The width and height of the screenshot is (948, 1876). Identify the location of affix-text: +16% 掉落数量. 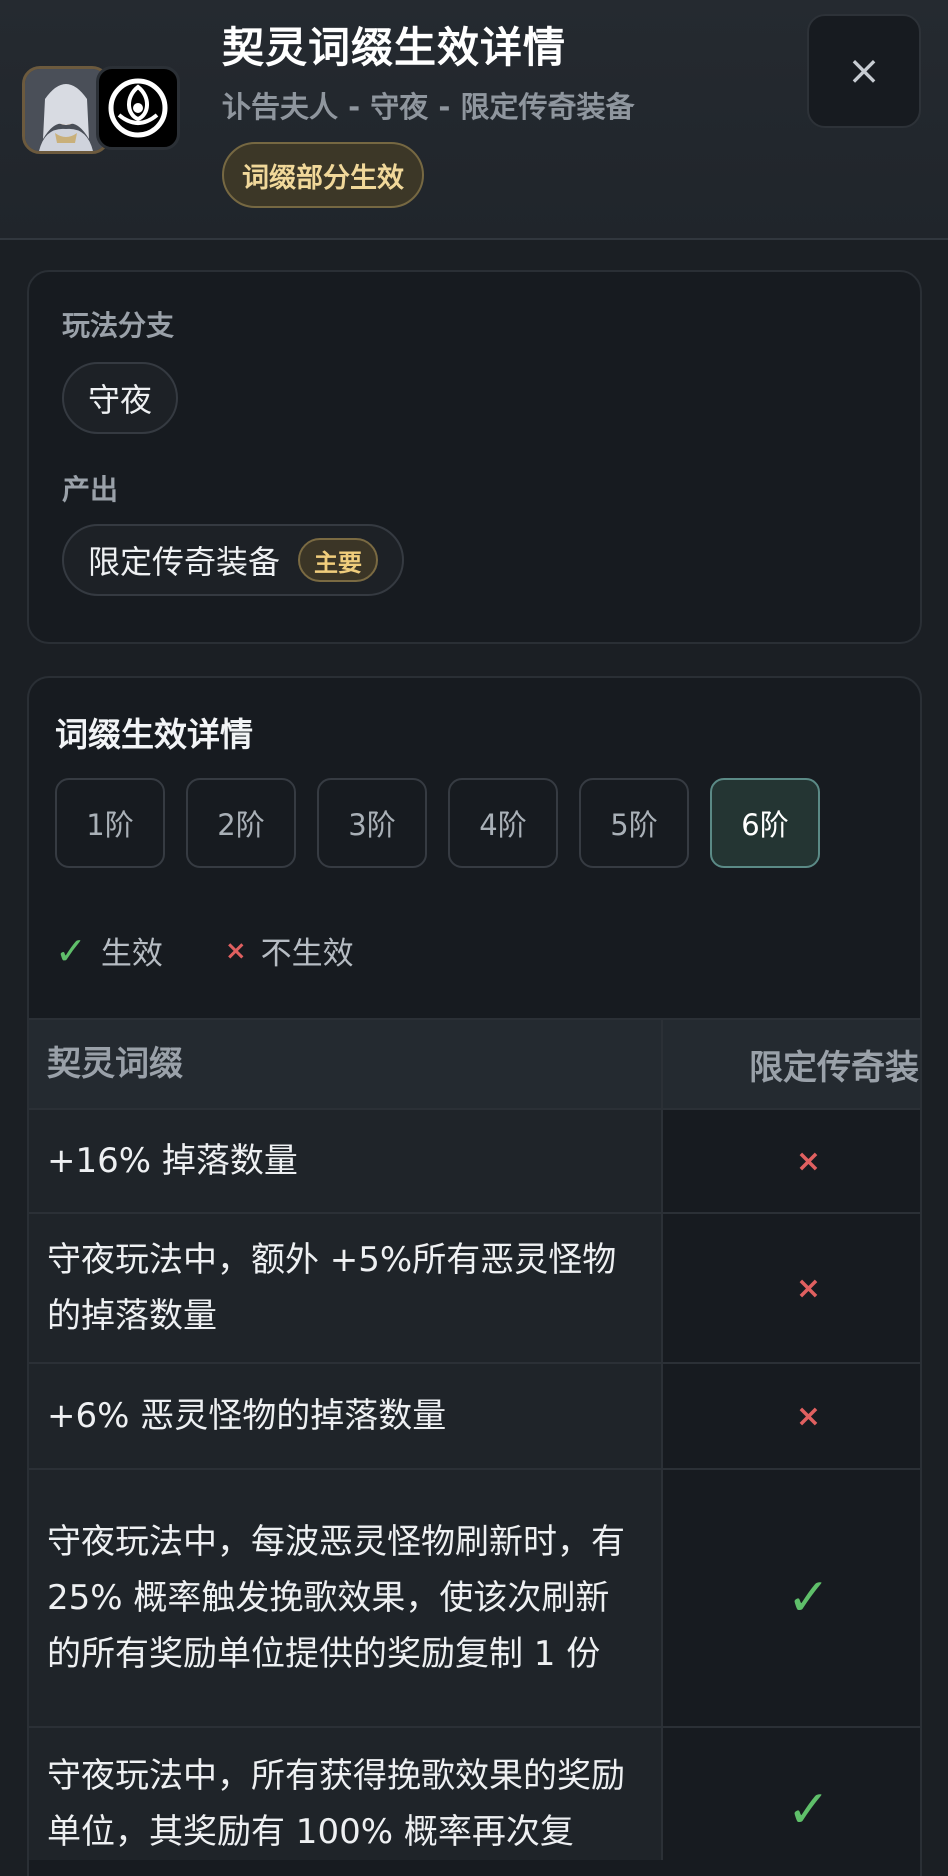
(346, 1161).